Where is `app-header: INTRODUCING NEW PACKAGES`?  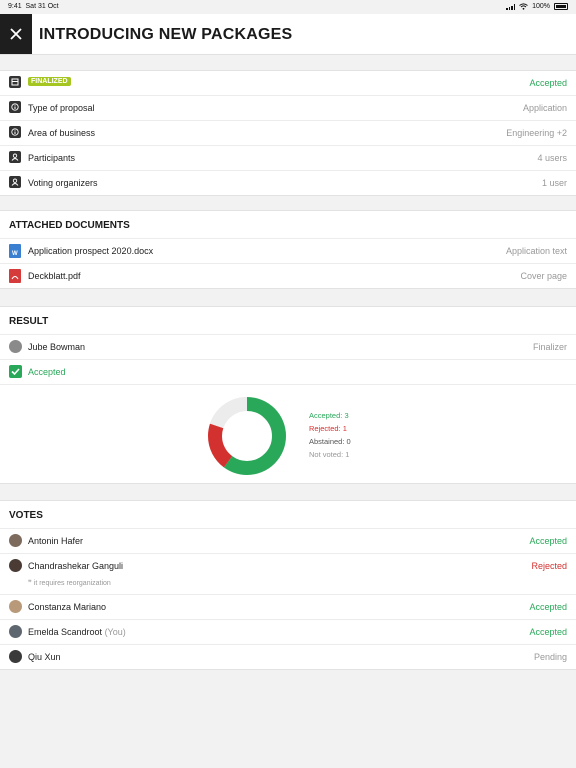 app-header: INTRODUCING NEW PACKAGES is located at coordinates (288, 34).